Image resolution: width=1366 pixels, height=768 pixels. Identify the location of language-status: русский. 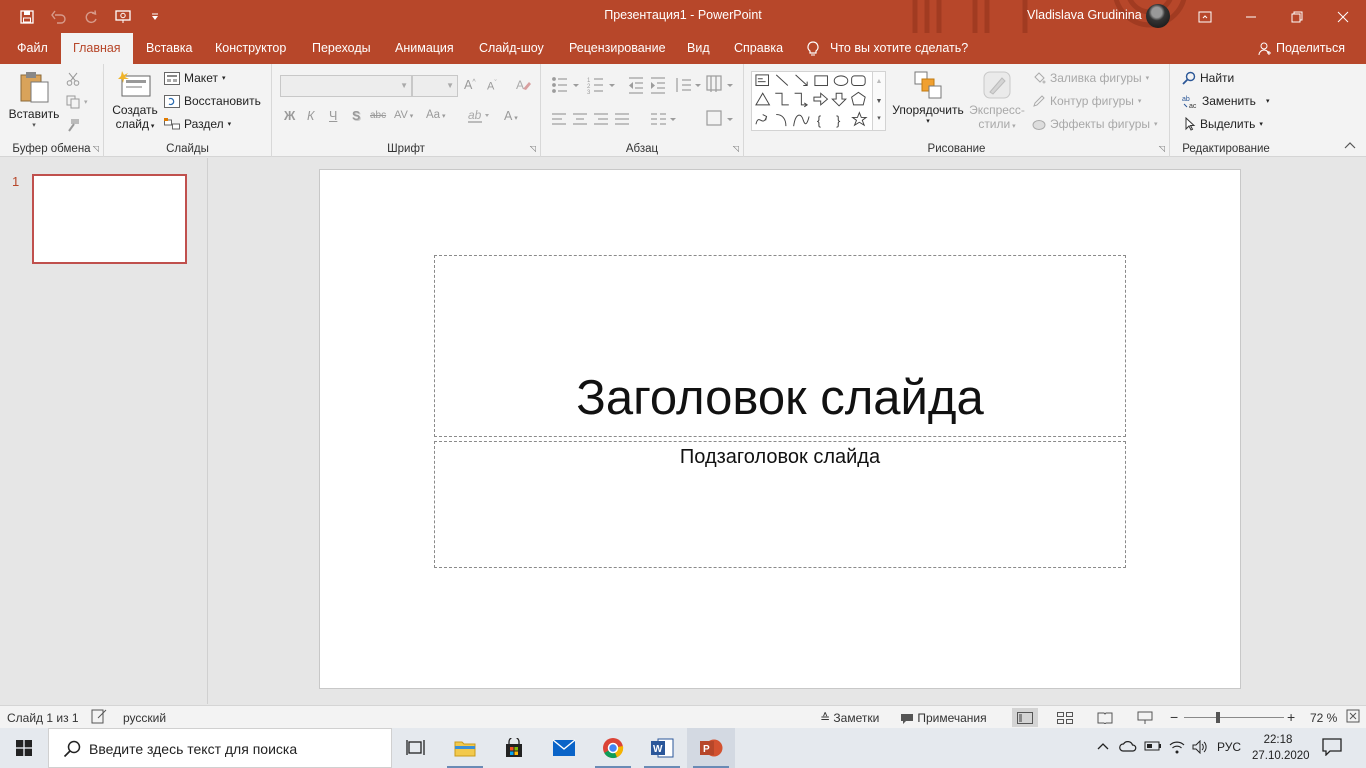
(144, 718).